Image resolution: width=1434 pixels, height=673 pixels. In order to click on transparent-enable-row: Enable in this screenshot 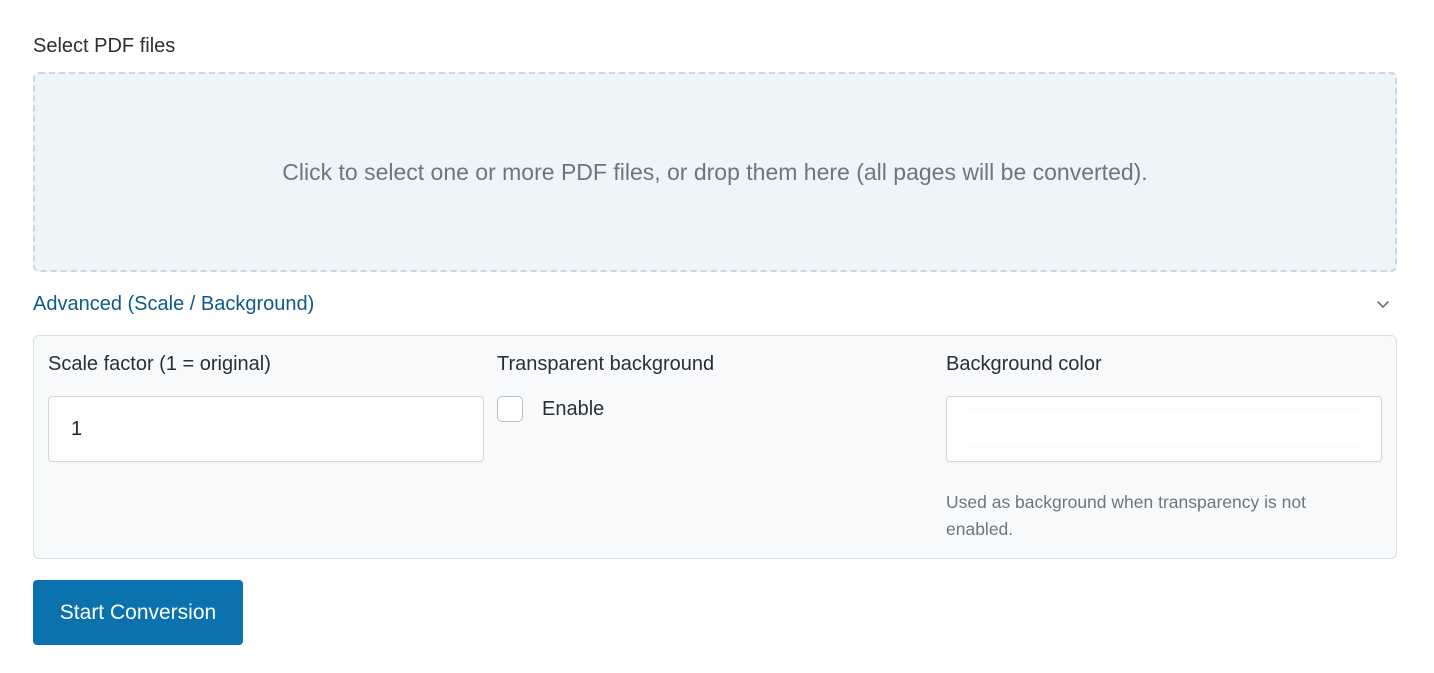, I will do `click(550, 409)`.